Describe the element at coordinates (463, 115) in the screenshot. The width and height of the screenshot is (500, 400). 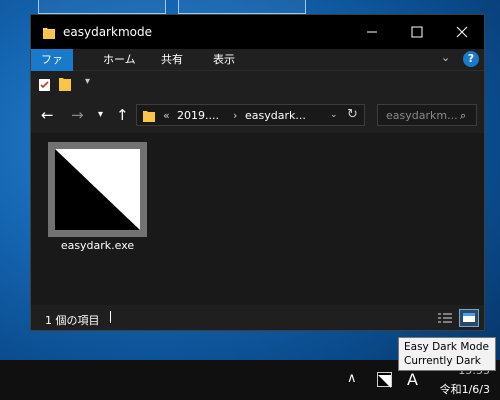
I see `search-icon: ⌕` at that location.